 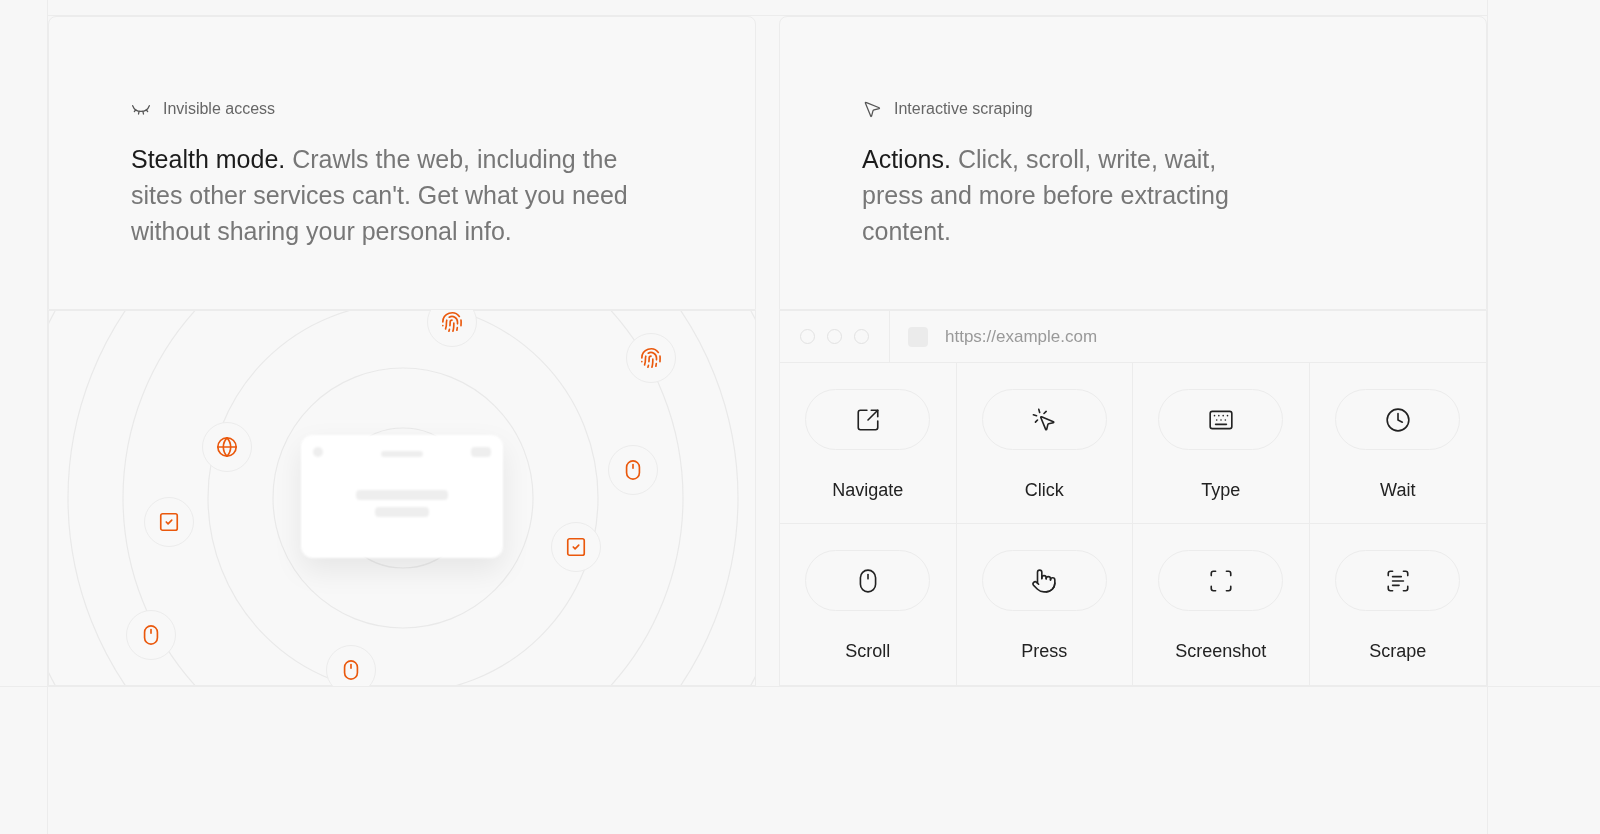 What do you see at coordinates (1044, 651) in the screenshot?
I see `action-label: Press` at bounding box center [1044, 651].